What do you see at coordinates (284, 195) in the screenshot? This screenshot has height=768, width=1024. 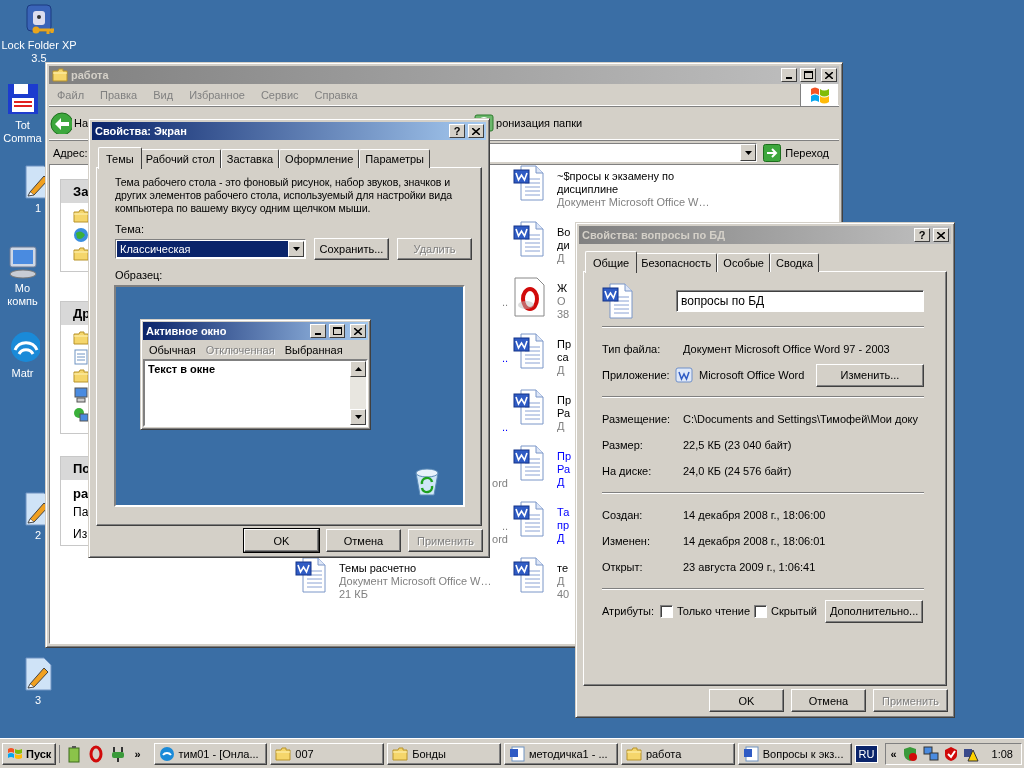 I see `description-text: Тема рабочего стола - это фоновый рисунок, набор звуков, значков и других элементов рабочего стола, используемый для настройки вида компьютера по вашему вкусу одним щелчком мыши.` at bounding box center [284, 195].